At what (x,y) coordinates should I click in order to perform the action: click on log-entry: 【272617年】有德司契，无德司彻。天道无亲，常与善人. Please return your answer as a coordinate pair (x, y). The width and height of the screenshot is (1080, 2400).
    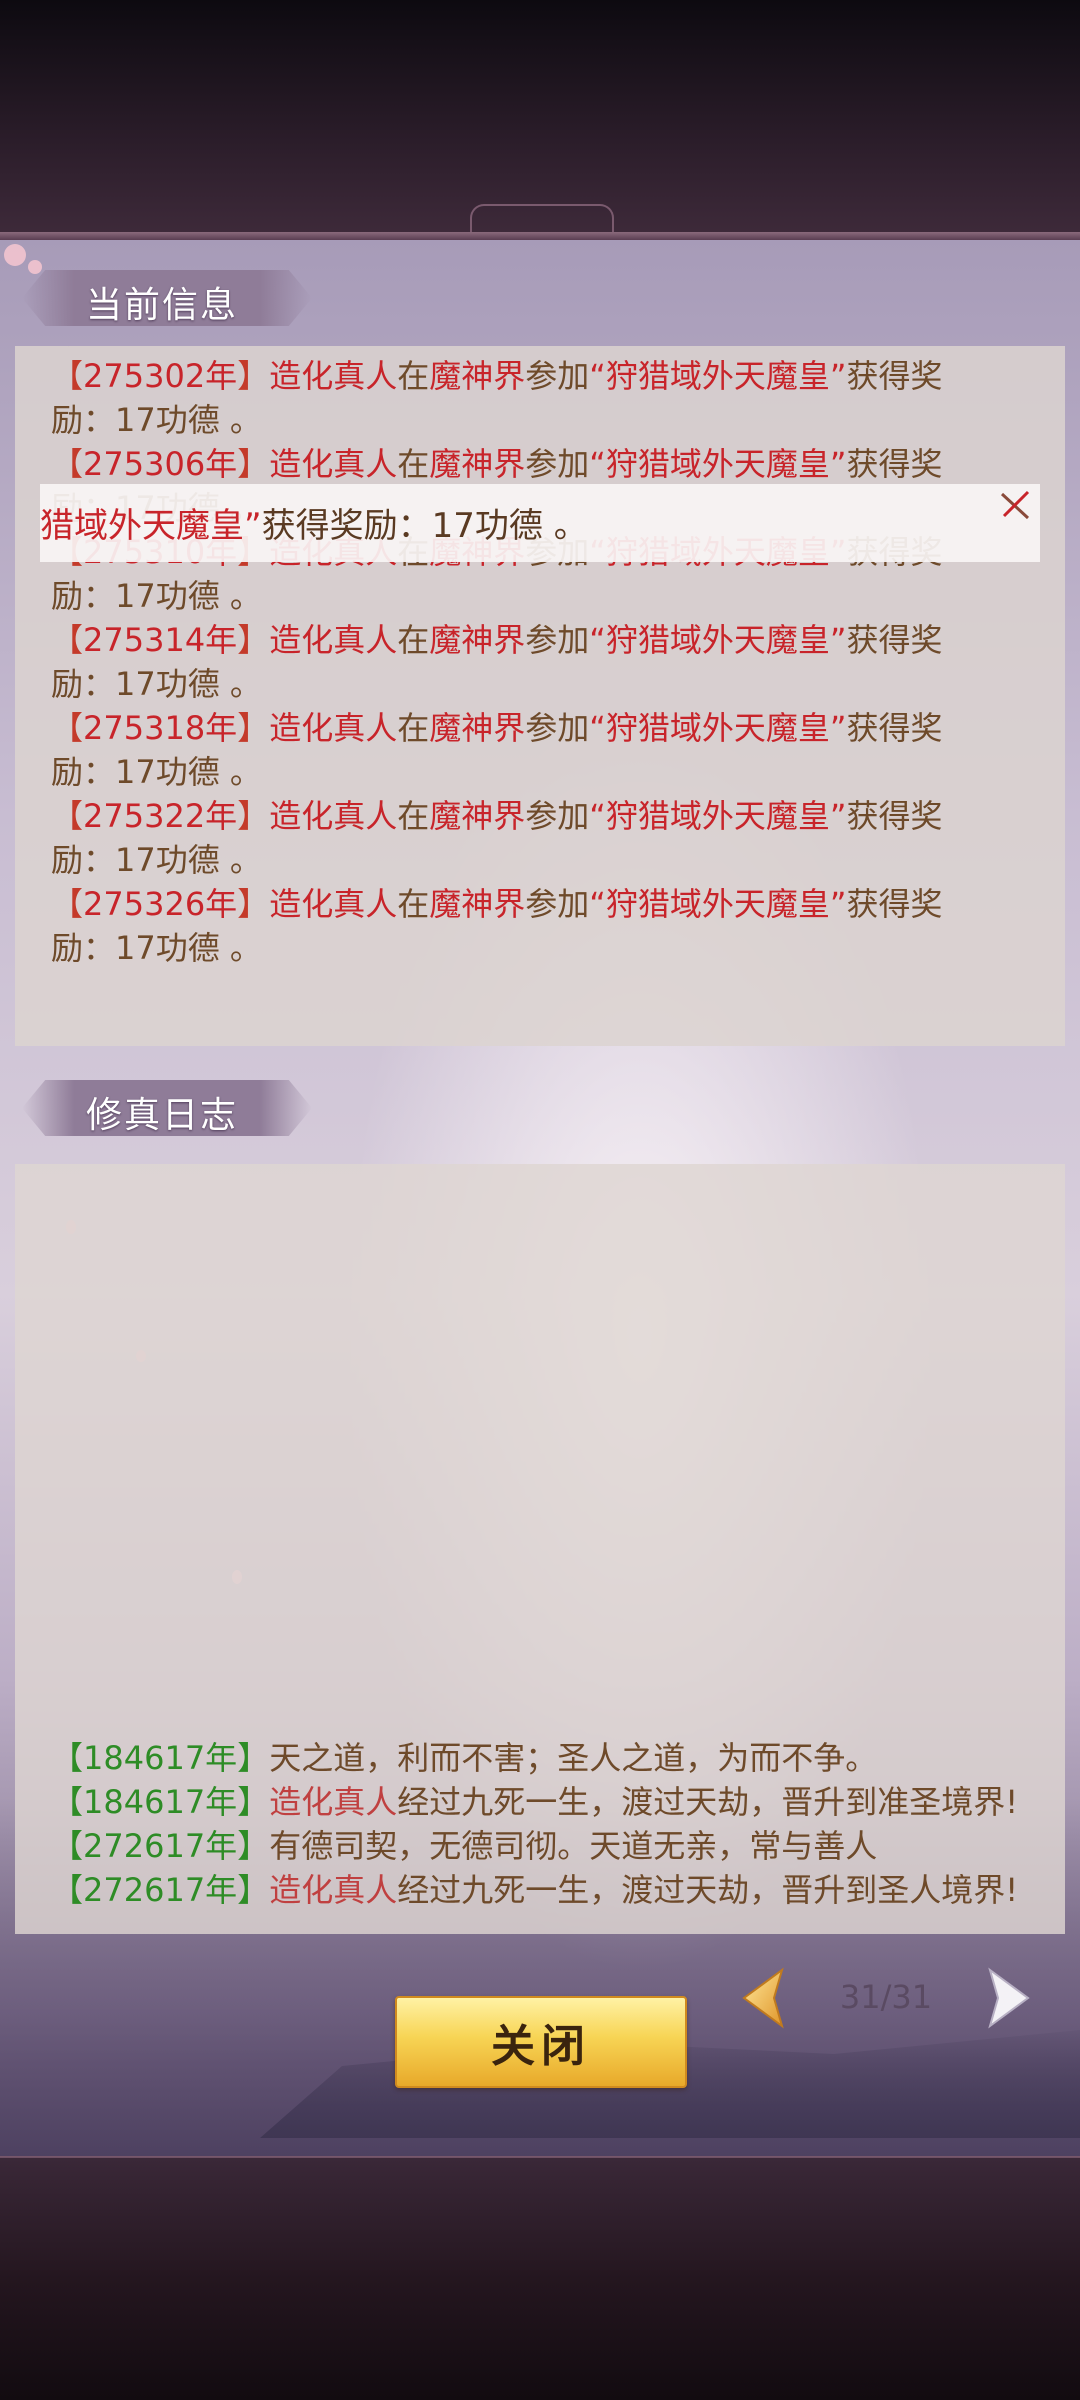
    Looking at the image, I should click on (540, 1846).